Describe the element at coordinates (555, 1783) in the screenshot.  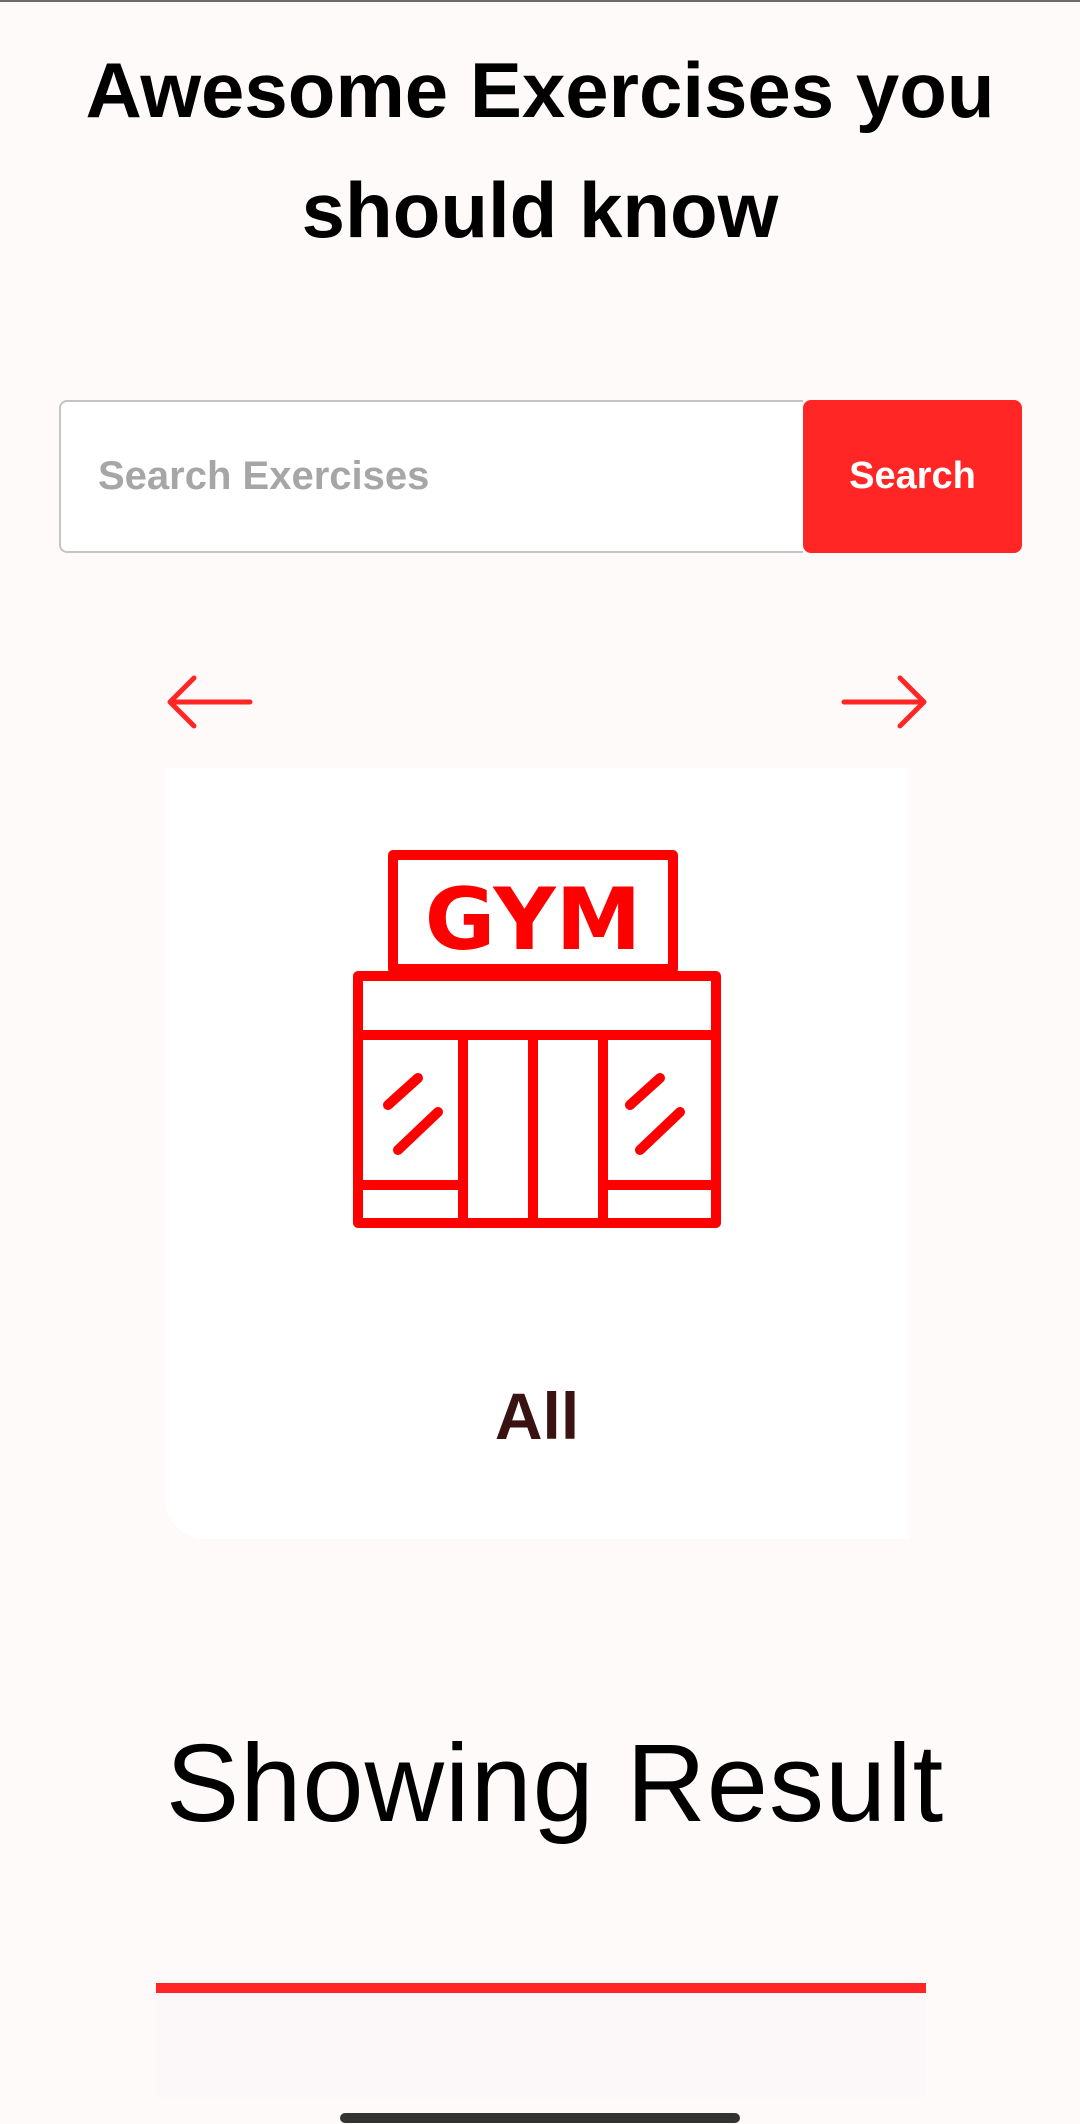
I see `results-heading: Showing Result` at that location.